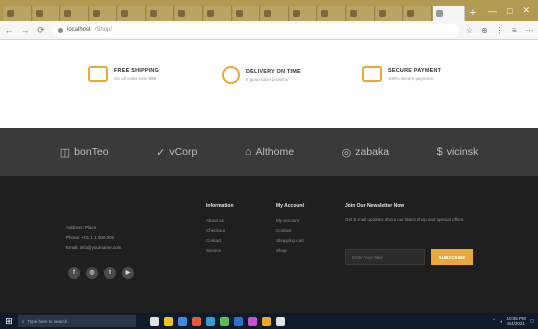 The image size is (538, 329). I want to click on brand-logo-althome: ⌂ Althome, so click(269, 152).